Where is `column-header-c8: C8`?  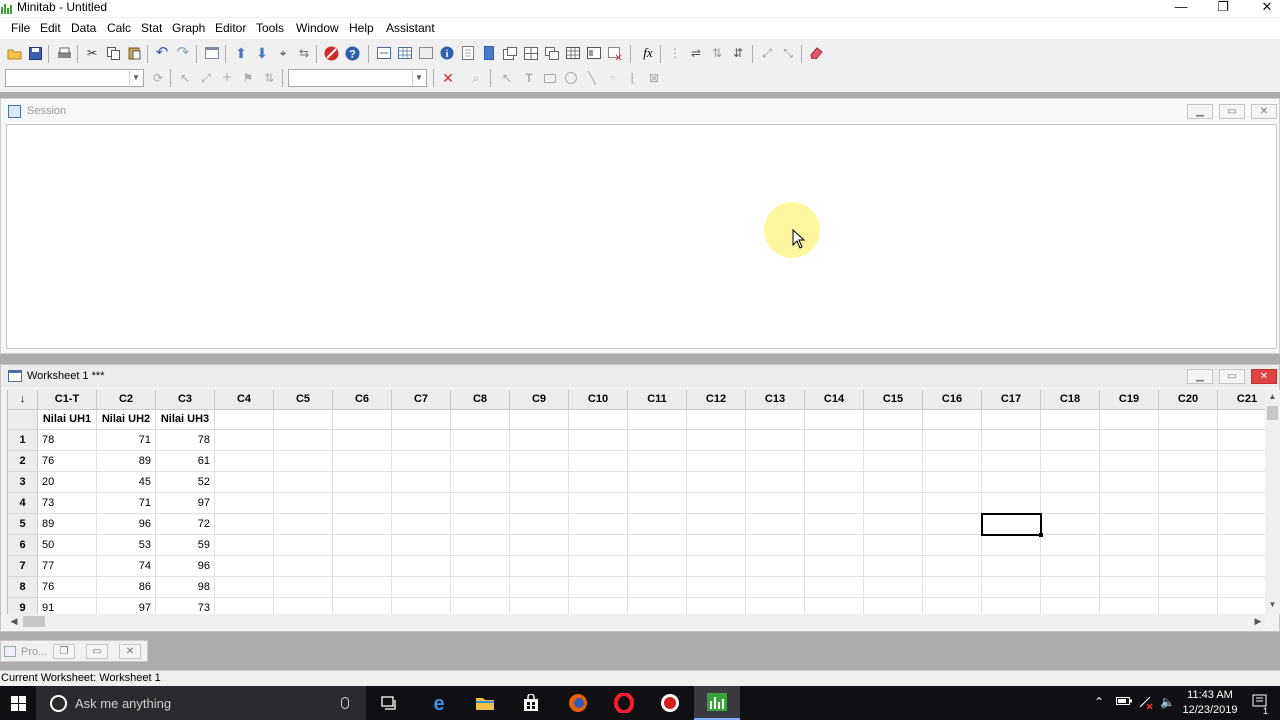
column-header-c8: C8 is located at coordinates (480, 400).